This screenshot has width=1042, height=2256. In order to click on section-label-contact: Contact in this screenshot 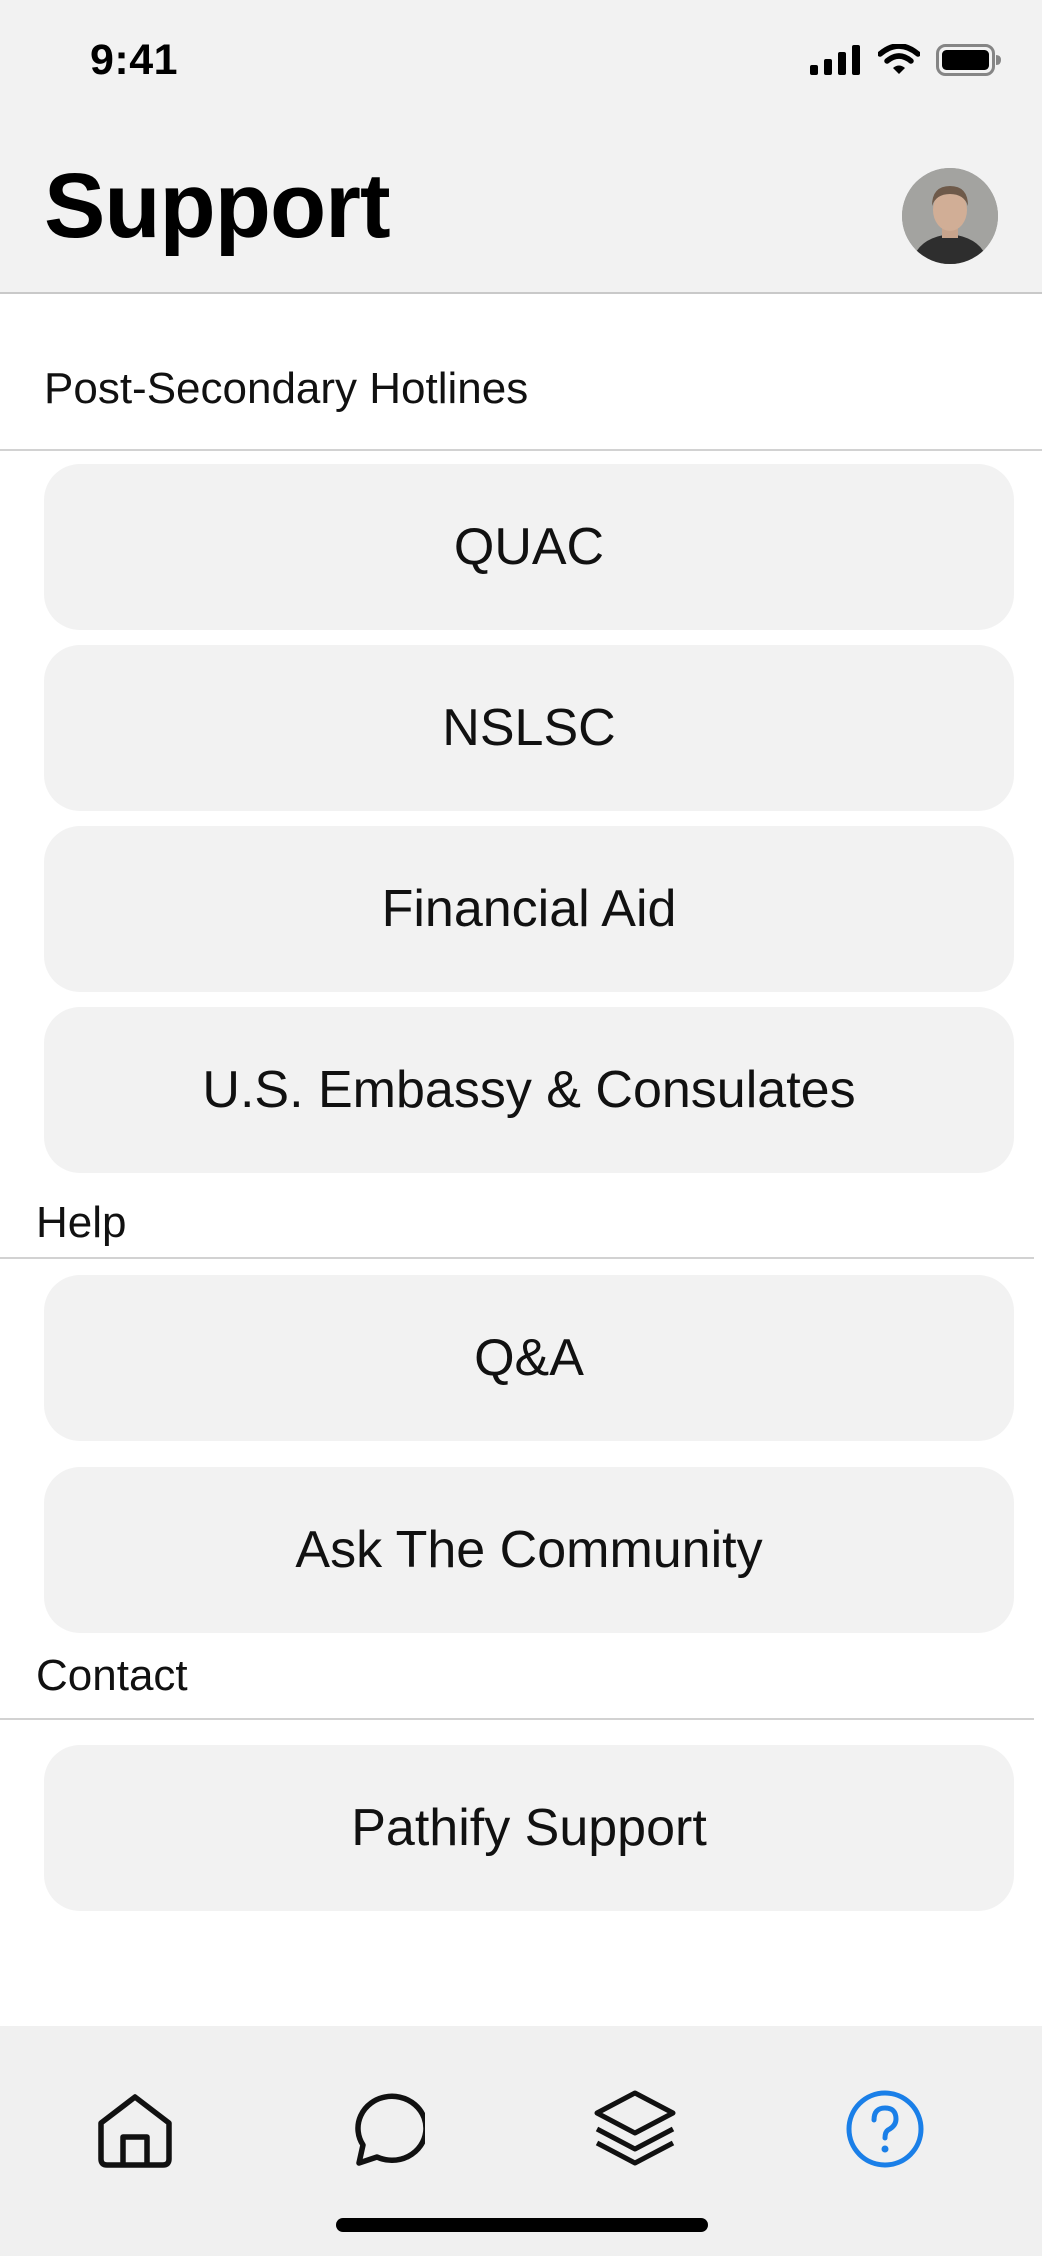, I will do `click(112, 1675)`.